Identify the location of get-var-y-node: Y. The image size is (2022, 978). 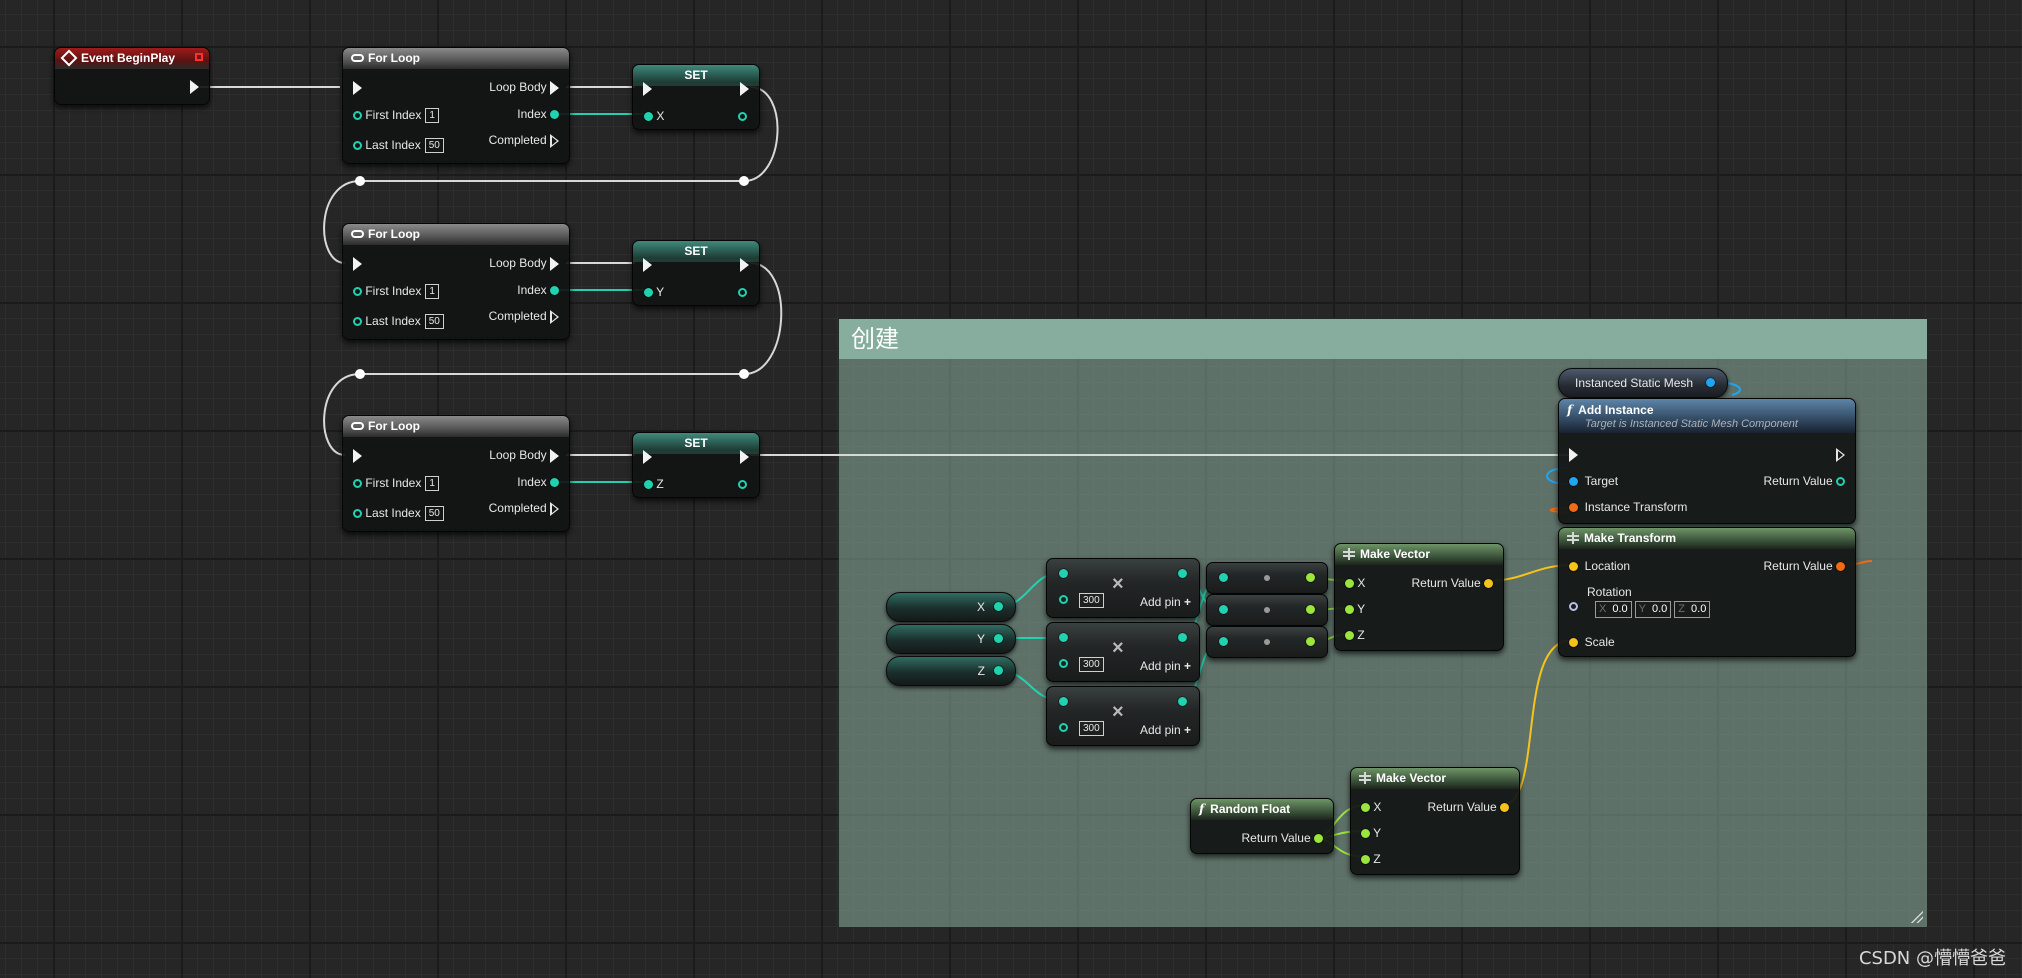
(951, 639).